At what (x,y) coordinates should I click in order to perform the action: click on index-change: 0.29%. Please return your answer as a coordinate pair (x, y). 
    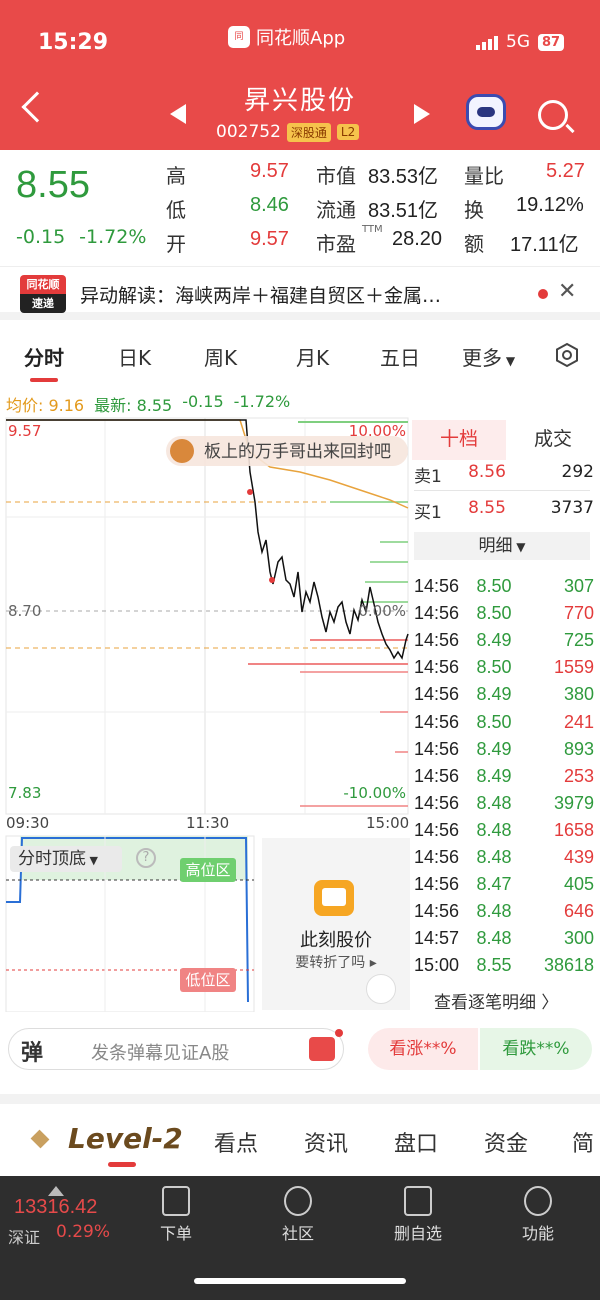
    Looking at the image, I should click on (83, 1232).